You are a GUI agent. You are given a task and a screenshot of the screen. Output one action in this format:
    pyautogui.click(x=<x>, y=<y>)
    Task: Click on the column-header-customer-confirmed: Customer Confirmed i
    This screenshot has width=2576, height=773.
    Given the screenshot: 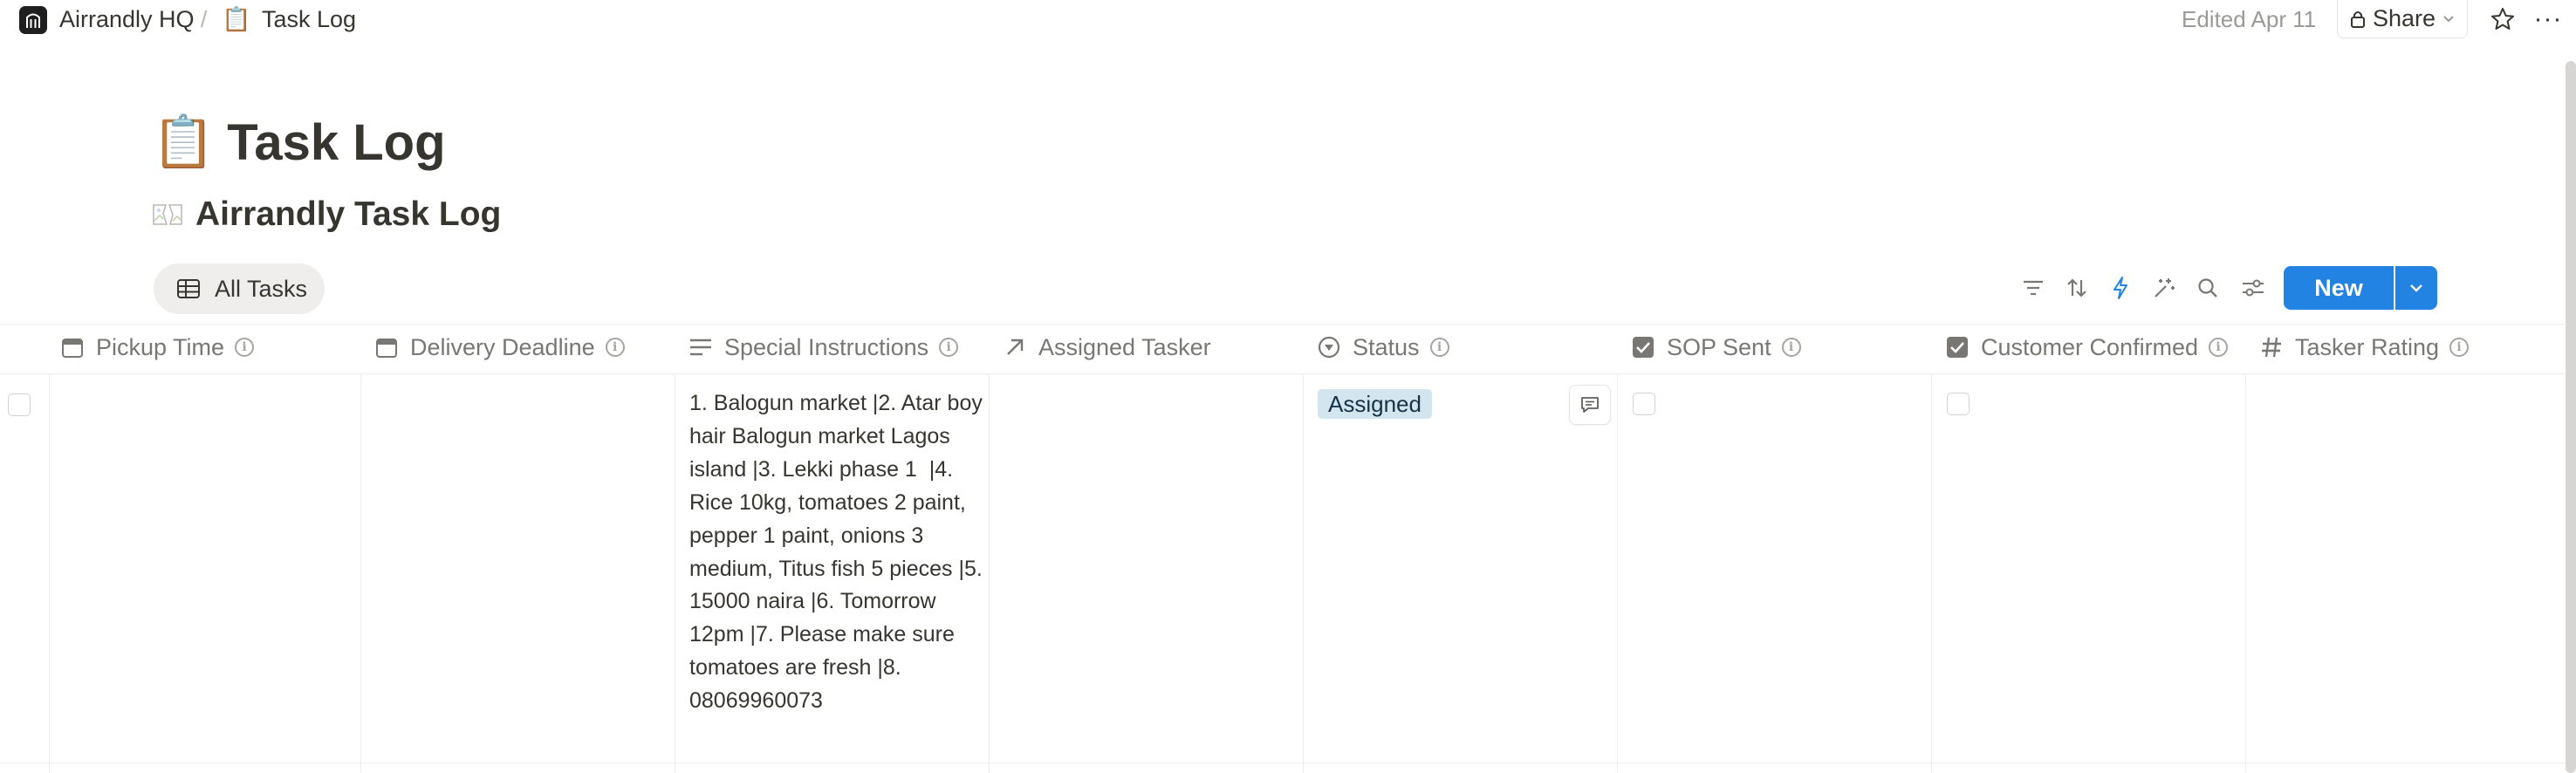 What is the action you would take?
    pyautogui.click(x=2087, y=347)
    